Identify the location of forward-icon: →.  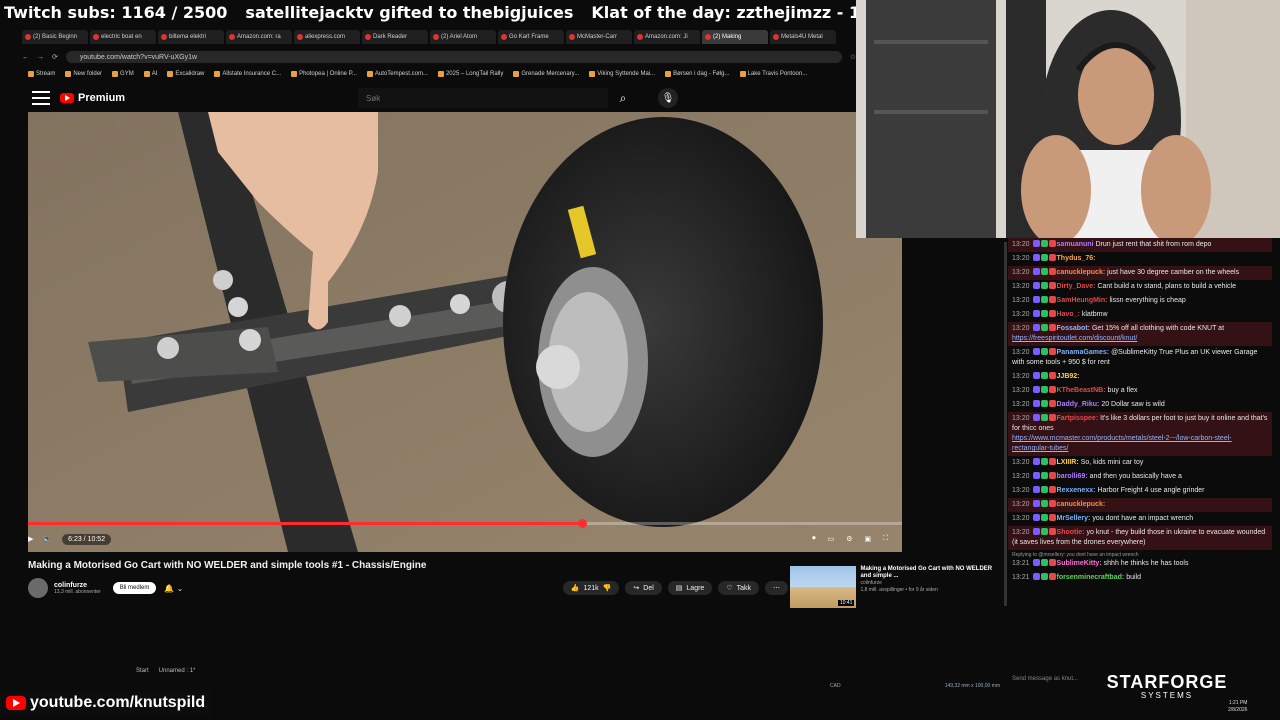
(40, 57).